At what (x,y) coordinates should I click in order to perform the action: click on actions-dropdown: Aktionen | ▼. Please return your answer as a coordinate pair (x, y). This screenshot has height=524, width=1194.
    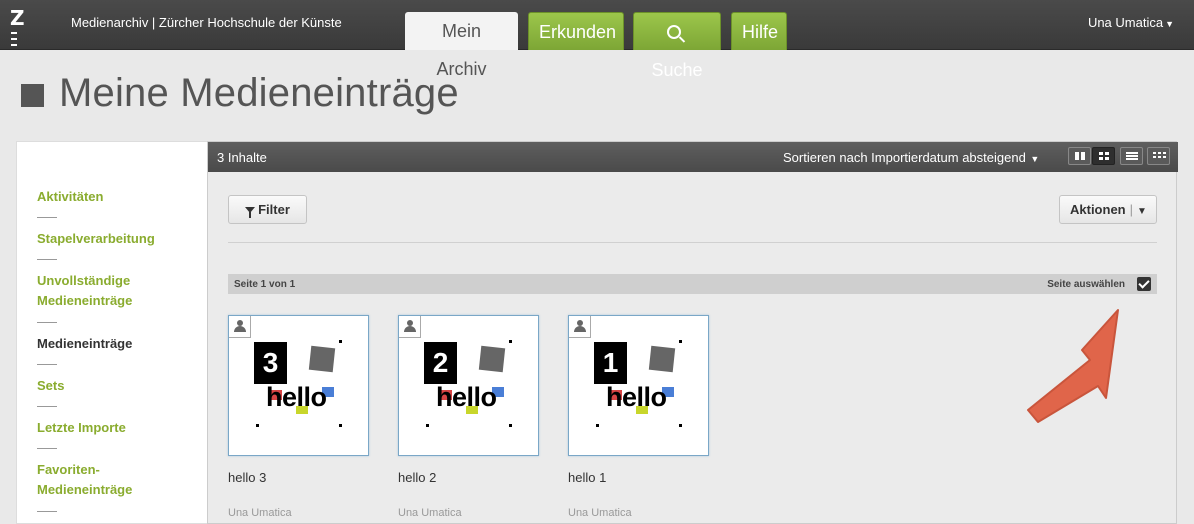
    Looking at the image, I should click on (1108, 209).